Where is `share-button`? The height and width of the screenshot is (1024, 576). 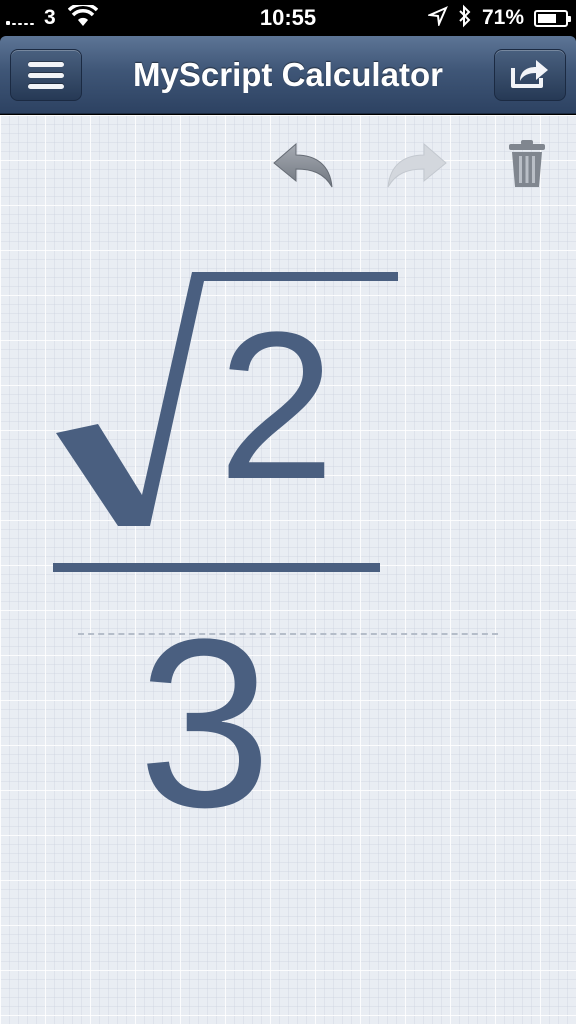 share-button is located at coordinates (530, 75).